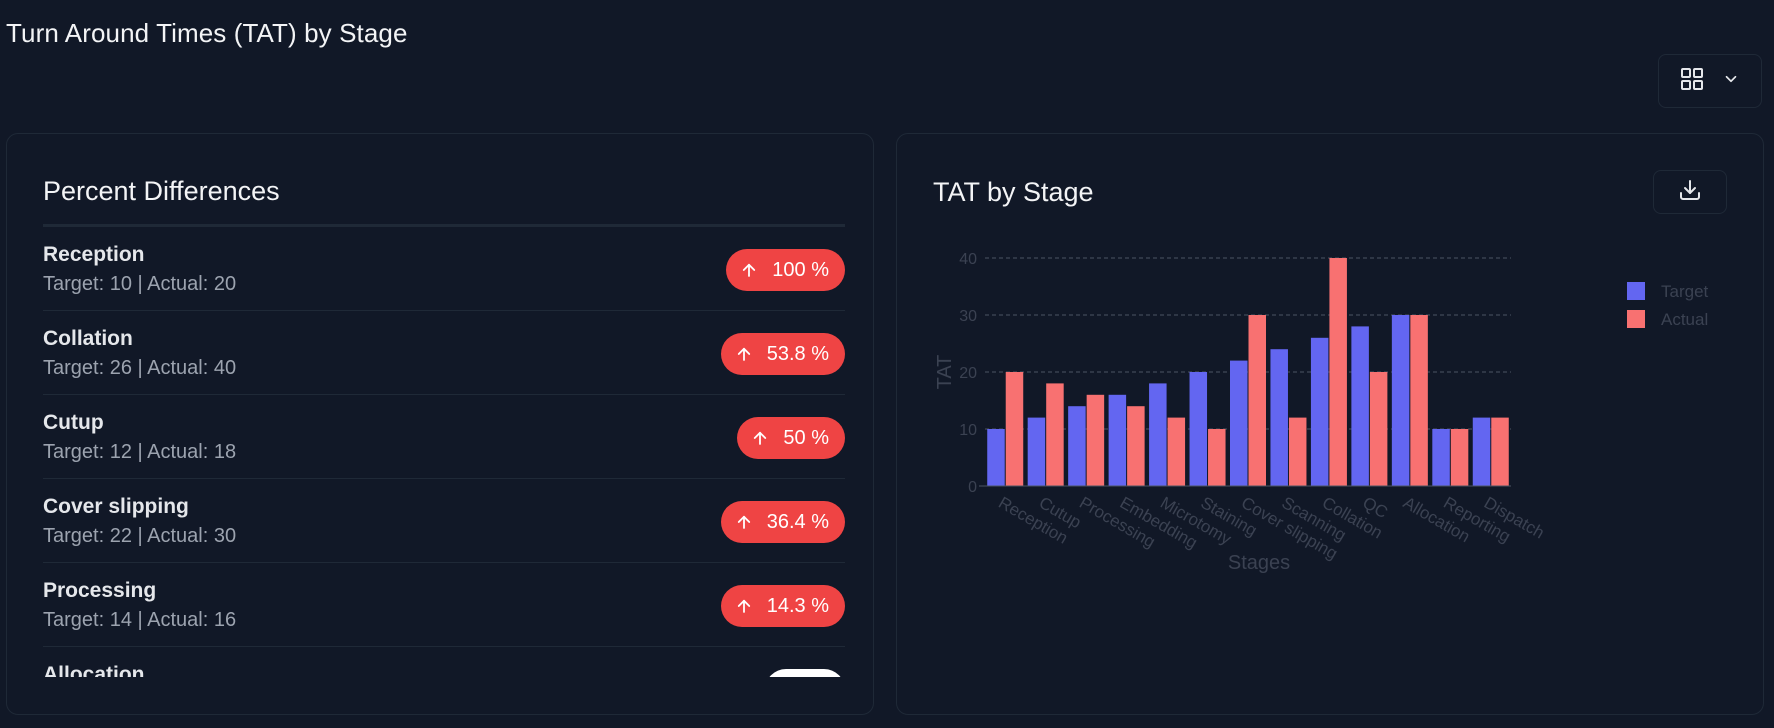 This screenshot has height=728, width=1774. I want to click on stage-name: Processing, so click(100, 590).